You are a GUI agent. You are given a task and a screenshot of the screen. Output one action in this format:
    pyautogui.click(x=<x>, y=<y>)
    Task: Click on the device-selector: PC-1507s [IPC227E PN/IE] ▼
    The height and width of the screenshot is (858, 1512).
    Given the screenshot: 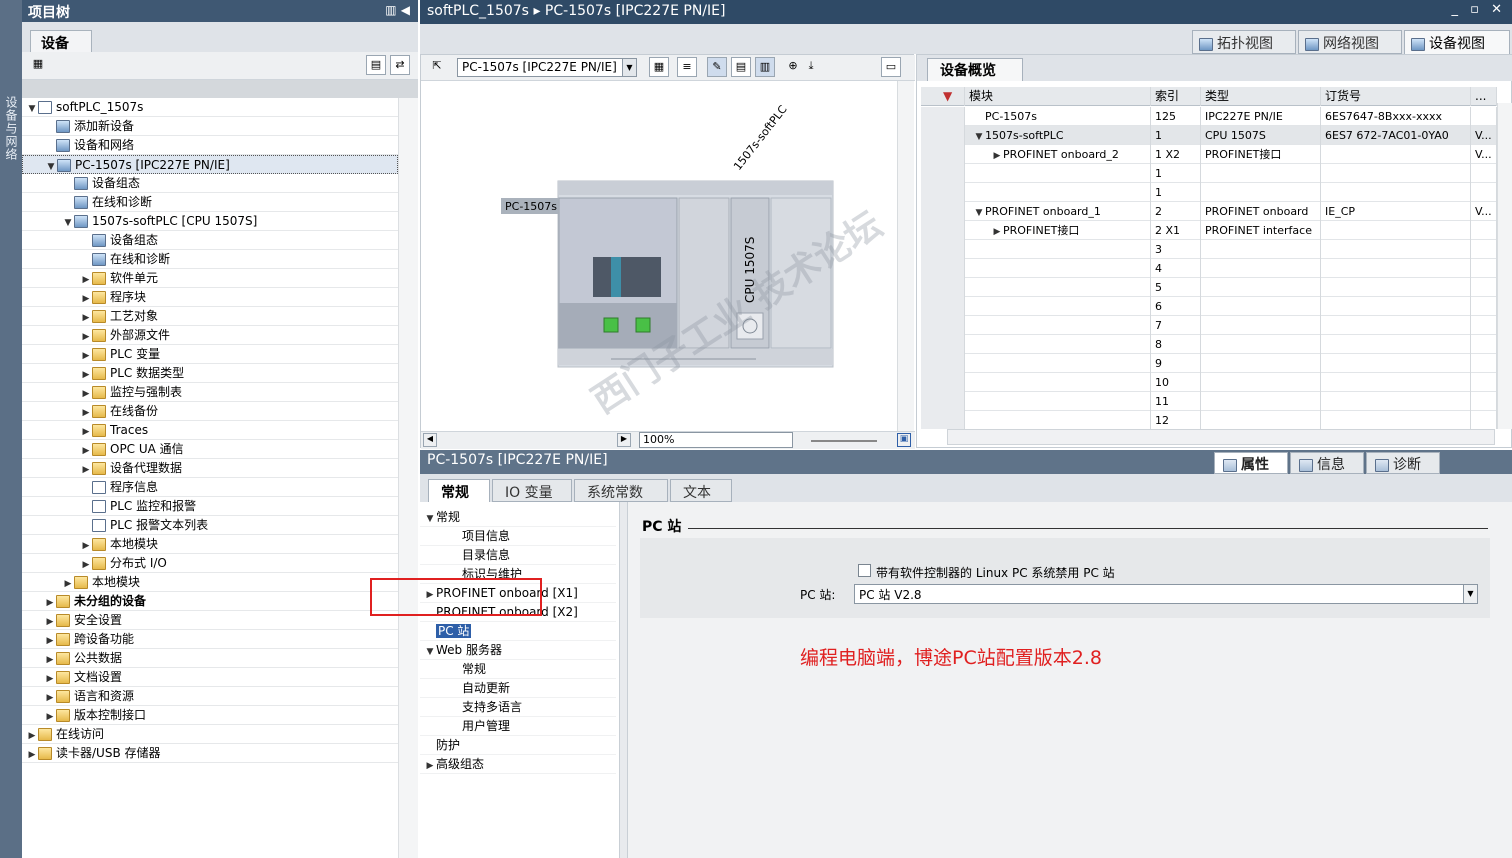 What is the action you would take?
    pyautogui.click(x=547, y=67)
    